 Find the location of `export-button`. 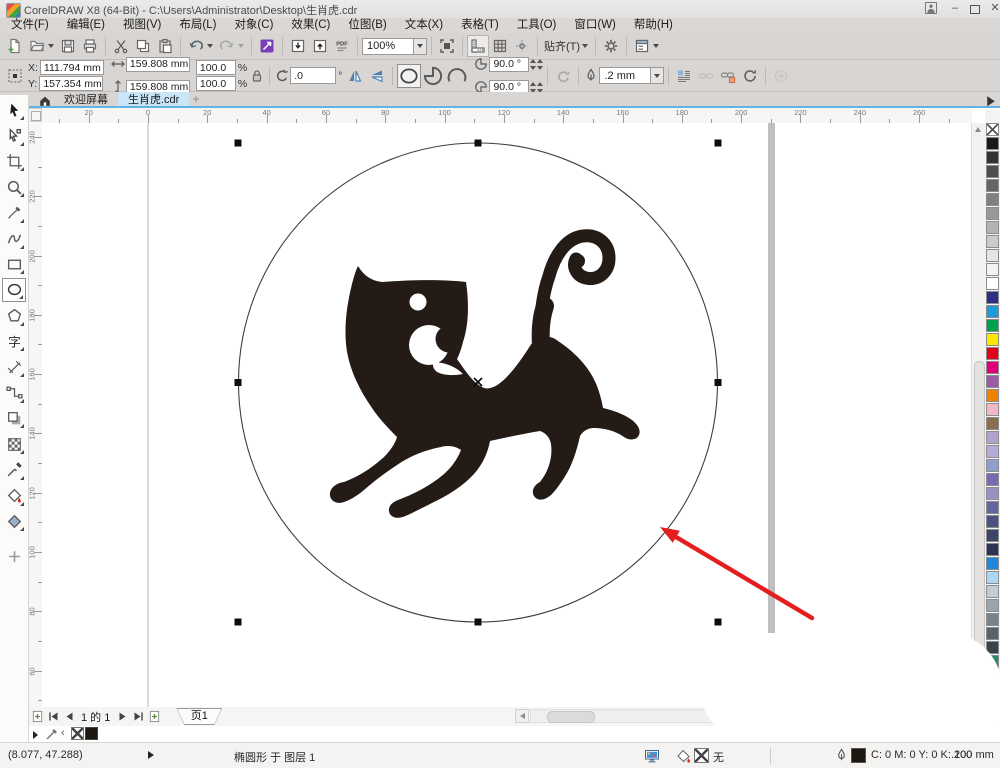

export-button is located at coordinates (320, 46).